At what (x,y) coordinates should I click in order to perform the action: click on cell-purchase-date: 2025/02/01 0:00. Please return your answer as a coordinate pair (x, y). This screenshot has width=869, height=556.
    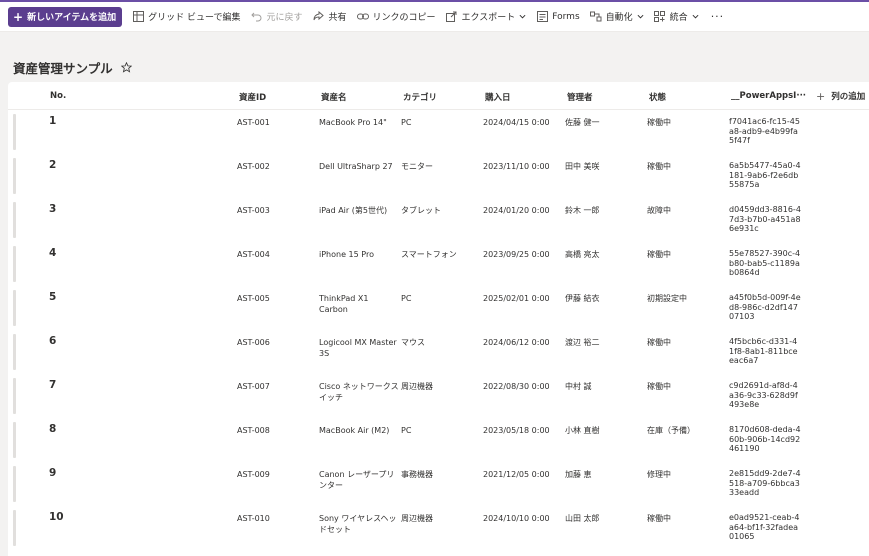
    Looking at the image, I should click on (516, 298).